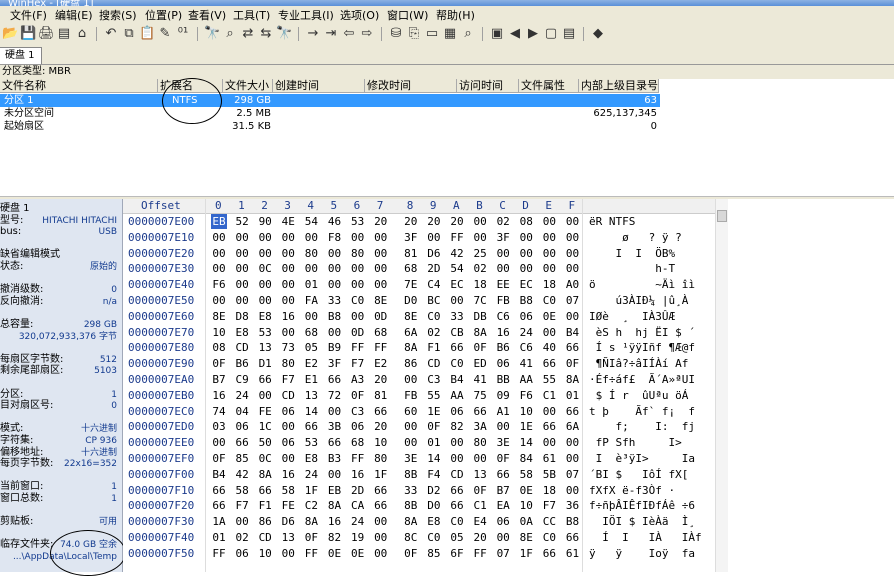 This screenshot has height=576, width=894. I want to click on ascii-text: f÷ñþÂIÊfIÐfÁê ÷6, so click(642, 505).